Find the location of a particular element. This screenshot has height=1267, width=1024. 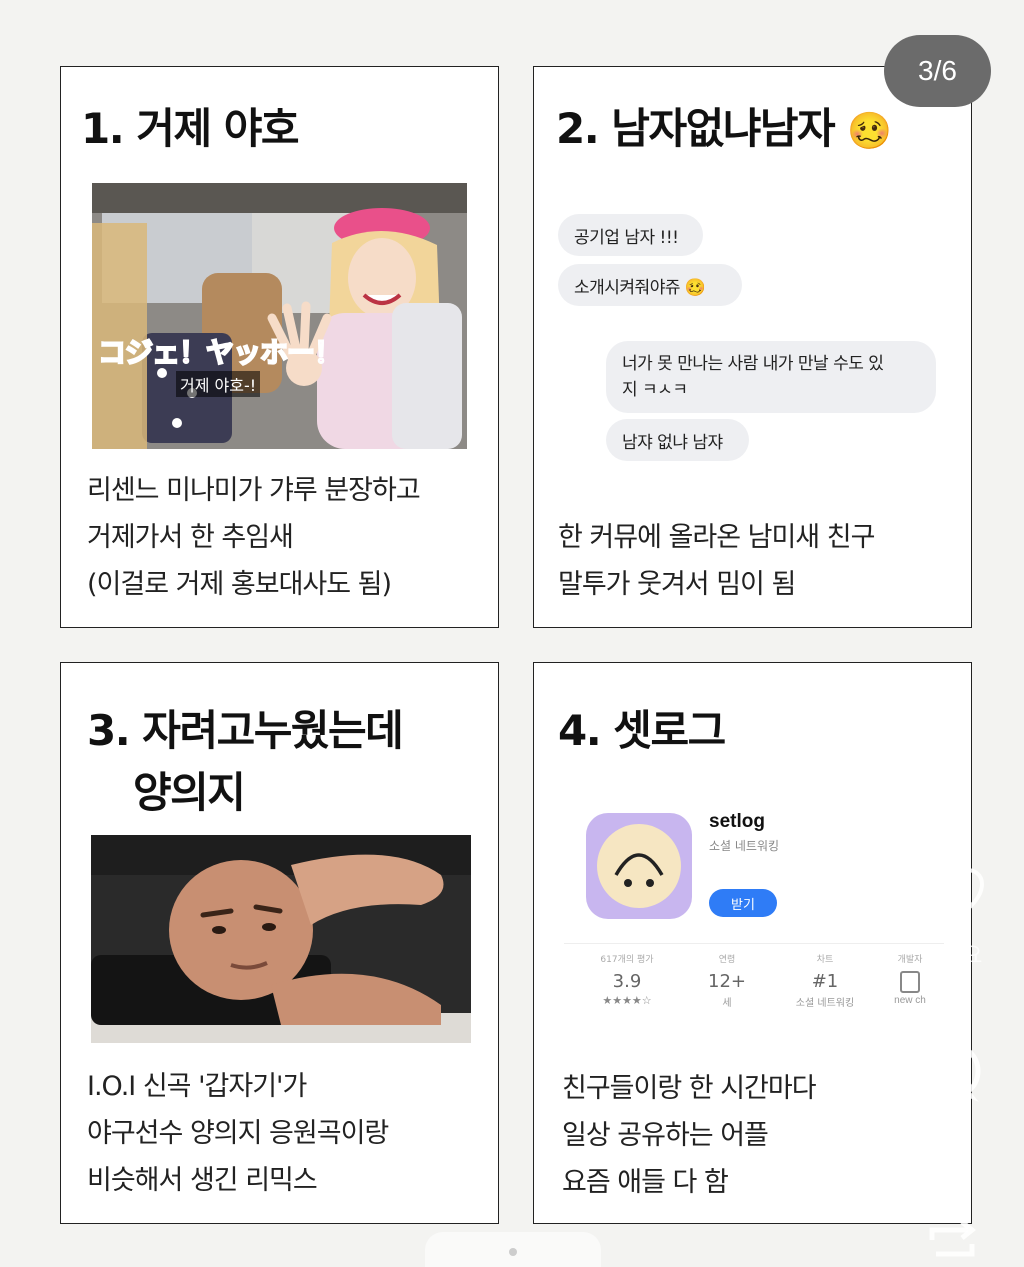

card-4-line-1: 친구들이랑 한 시간마다 is located at coordinates (689, 1088).